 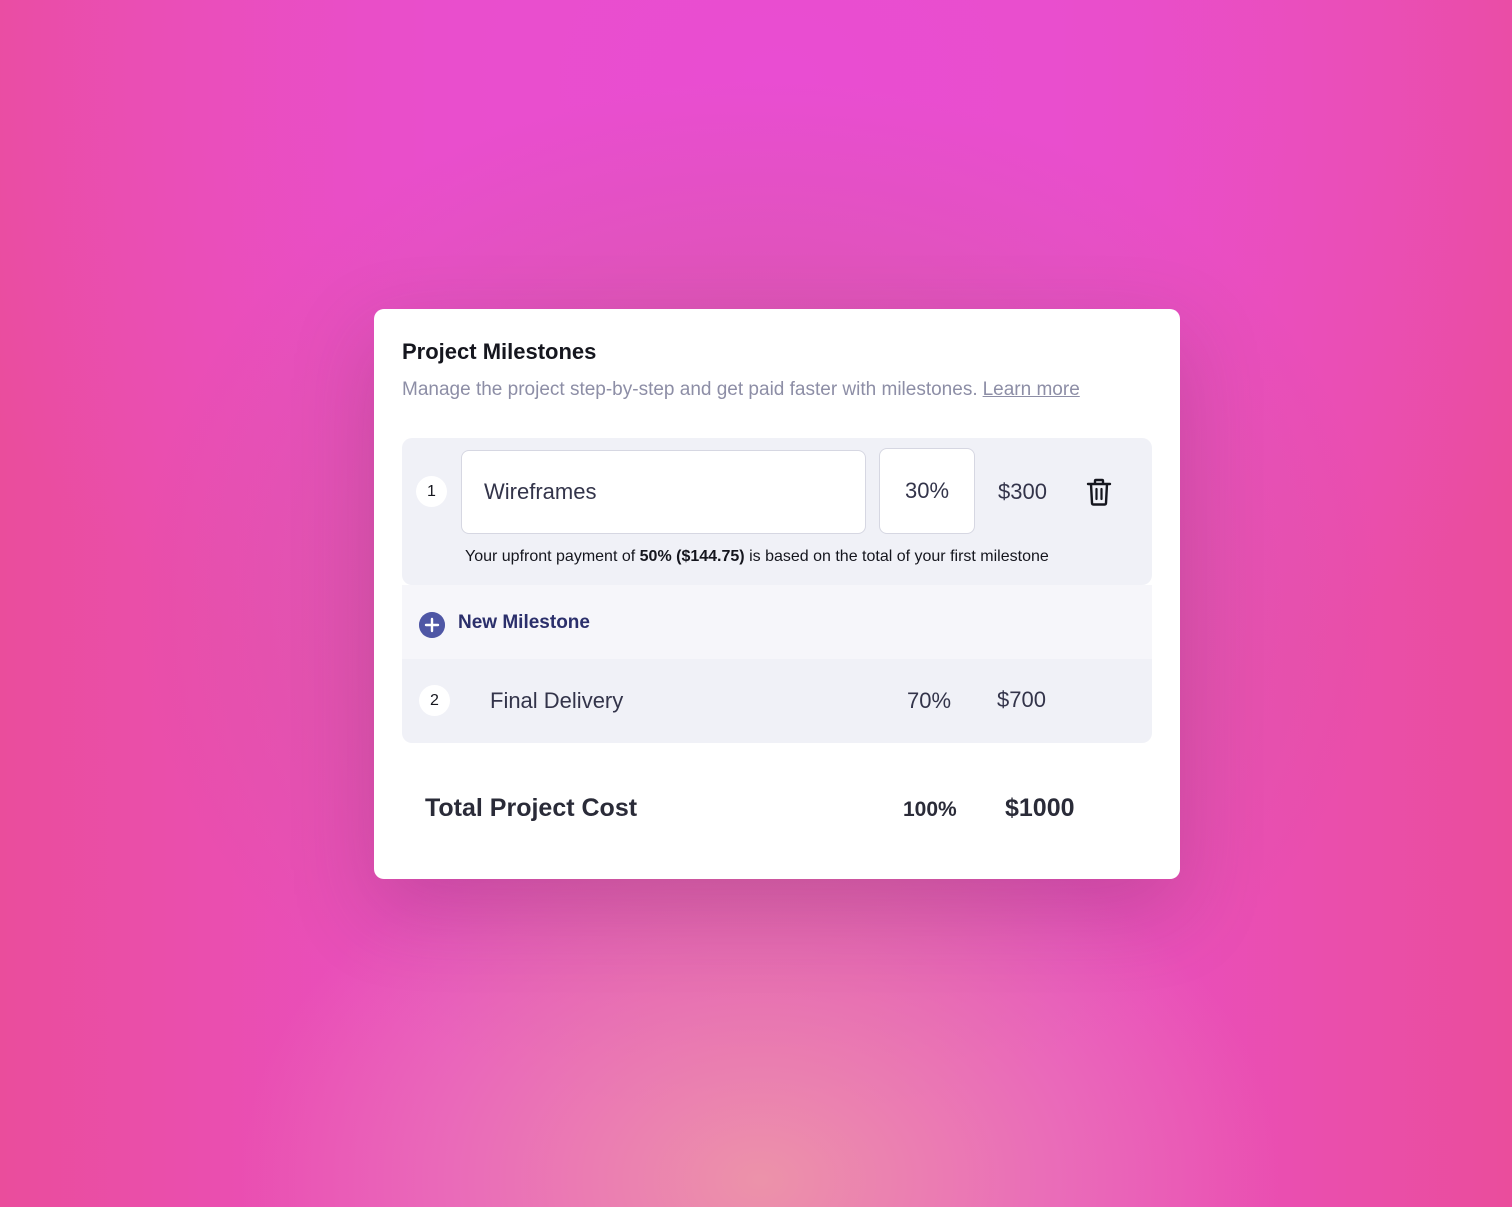 I want to click on milestone-row-2: 2 Final Delivery 70% $700, so click(x=777, y=701).